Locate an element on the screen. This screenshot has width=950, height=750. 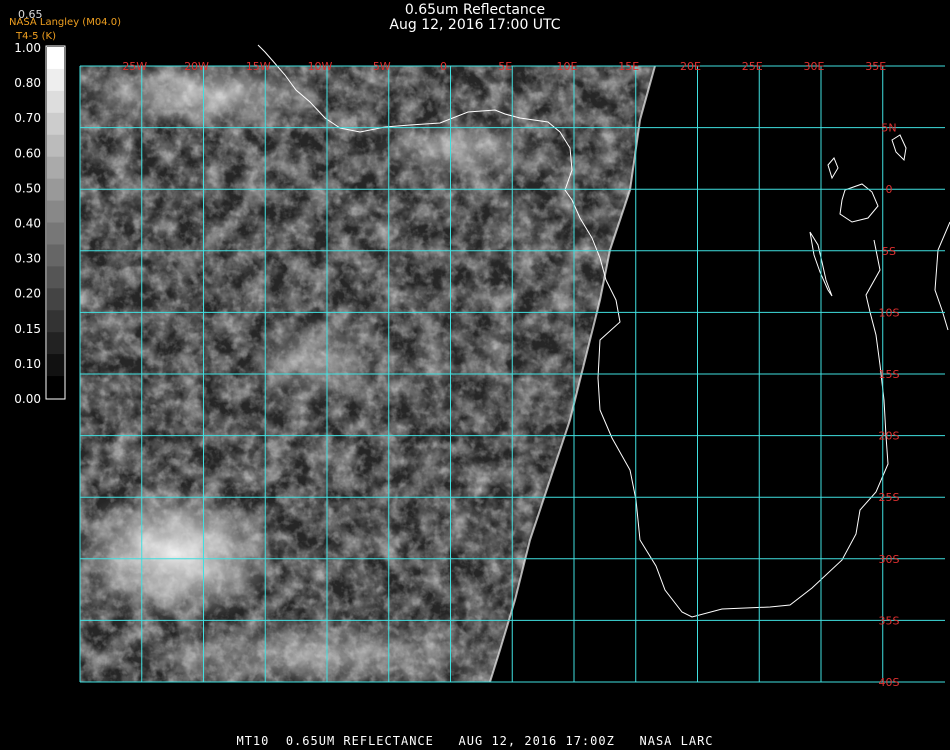
longitude-label: 25W is located at coordinates (134, 66).